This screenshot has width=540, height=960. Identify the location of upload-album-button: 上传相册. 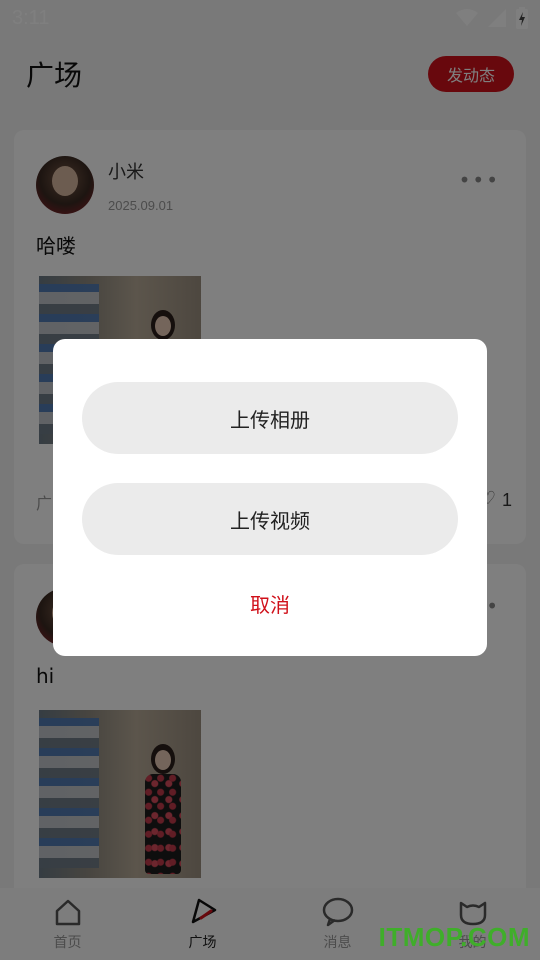
(270, 418).